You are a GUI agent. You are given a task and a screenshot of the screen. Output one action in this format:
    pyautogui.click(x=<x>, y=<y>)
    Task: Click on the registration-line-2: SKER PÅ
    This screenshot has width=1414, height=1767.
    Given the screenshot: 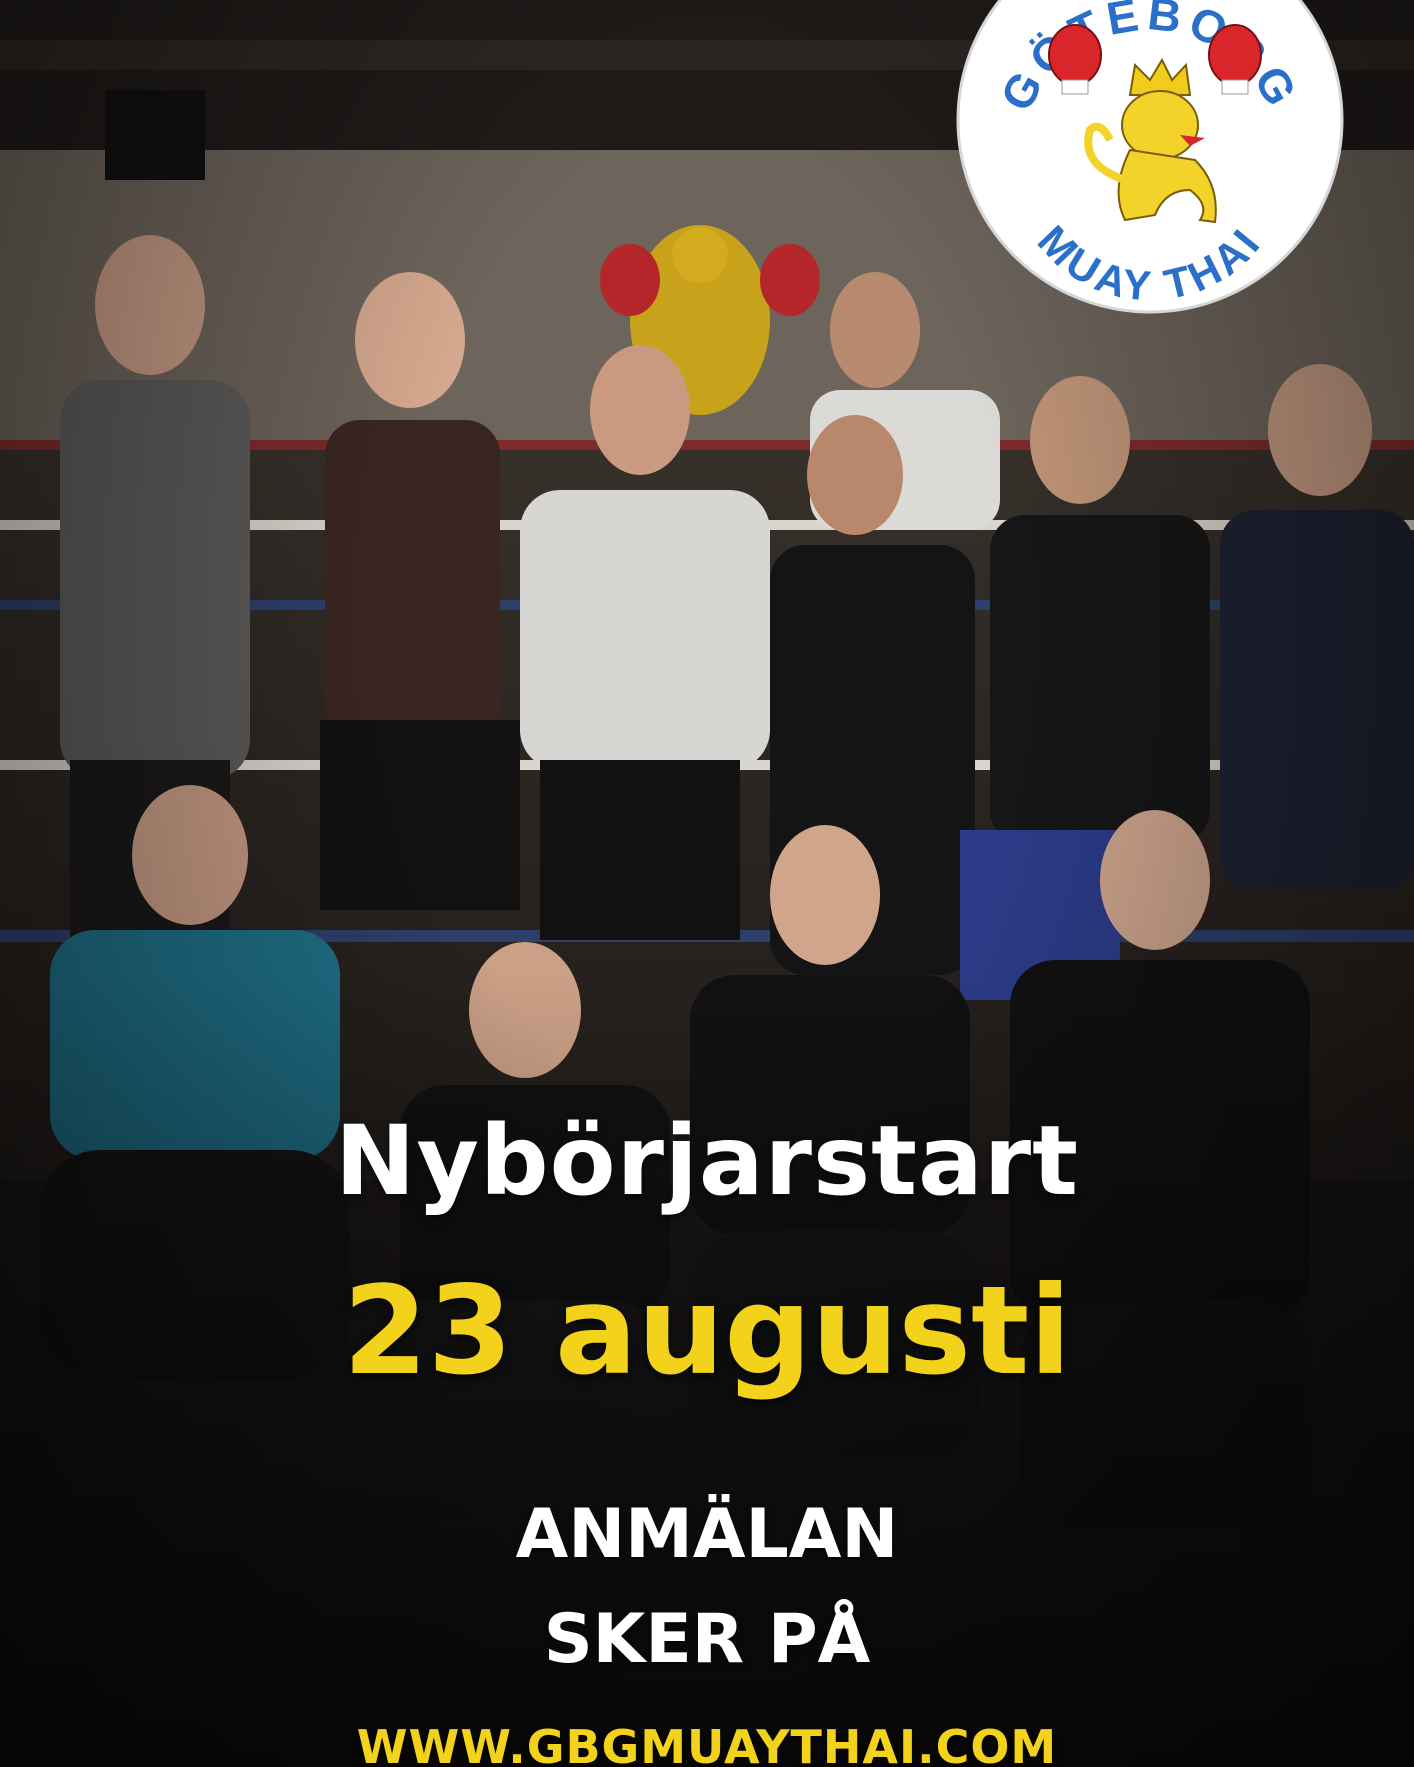 What is the action you would take?
    pyautogui.click(x=707, y=1639)
    